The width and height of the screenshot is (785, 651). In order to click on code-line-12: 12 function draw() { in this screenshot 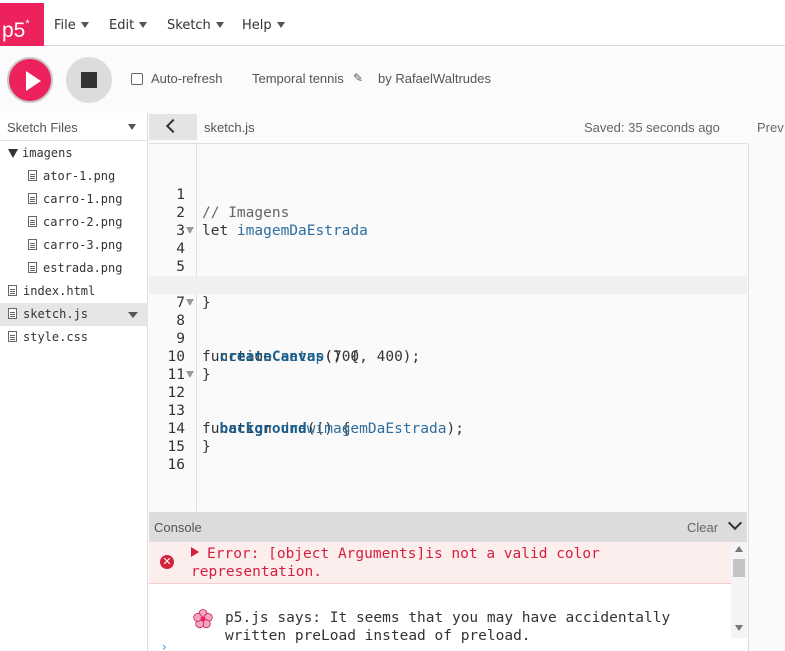, I will do `click(448, 401)`.